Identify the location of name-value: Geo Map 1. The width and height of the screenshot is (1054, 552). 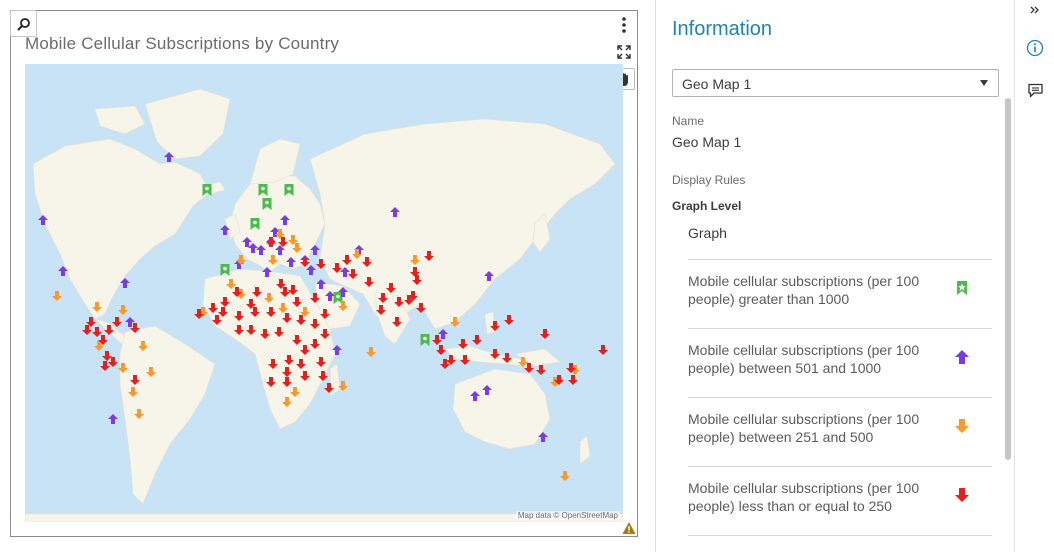
(707, 142).